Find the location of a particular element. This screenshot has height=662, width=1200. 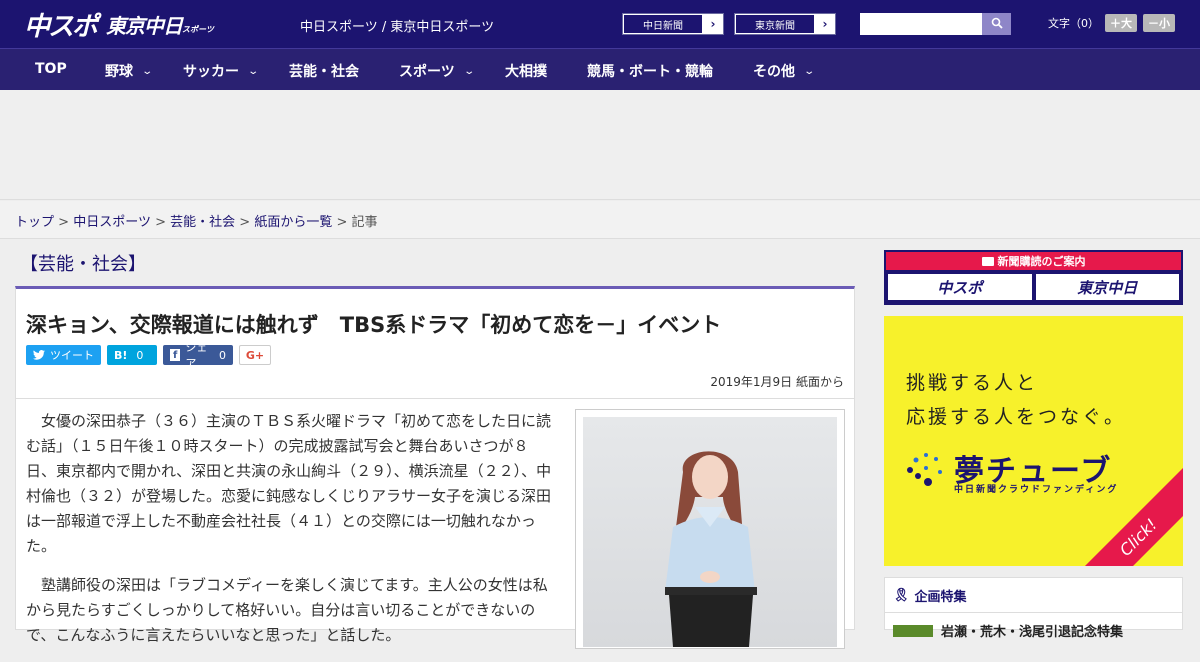

tokyo-shinbun-button: 東京新聞 › is located at coordinates (785, 24).